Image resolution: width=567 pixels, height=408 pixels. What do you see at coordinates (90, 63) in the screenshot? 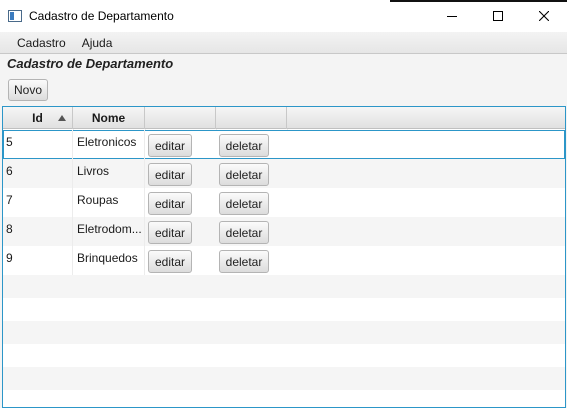
I see `page-title: Cadastro de Departamento` at bounding box center [90, 63].